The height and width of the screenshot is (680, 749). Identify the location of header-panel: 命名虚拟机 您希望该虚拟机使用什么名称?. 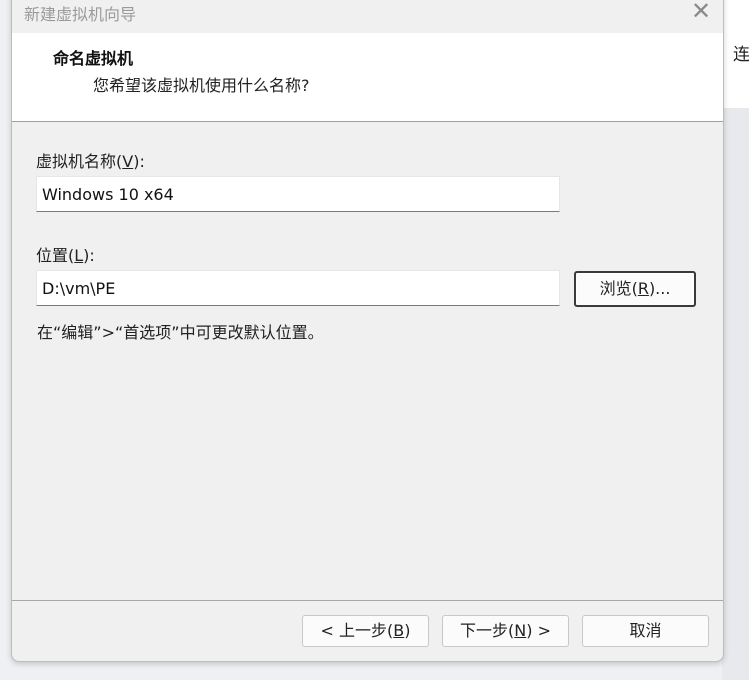
(367, 77).